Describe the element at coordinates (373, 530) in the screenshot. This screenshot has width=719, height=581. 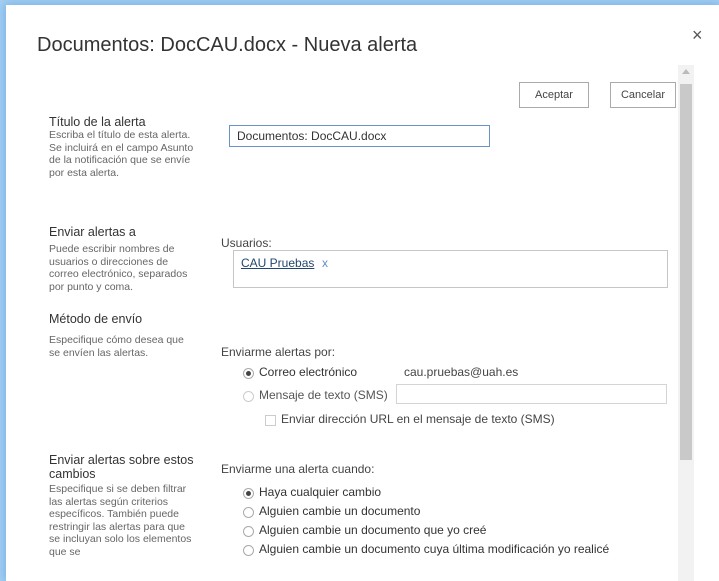
I see `change-option-label: Alguien cambie un documento que yo creé` at that location.